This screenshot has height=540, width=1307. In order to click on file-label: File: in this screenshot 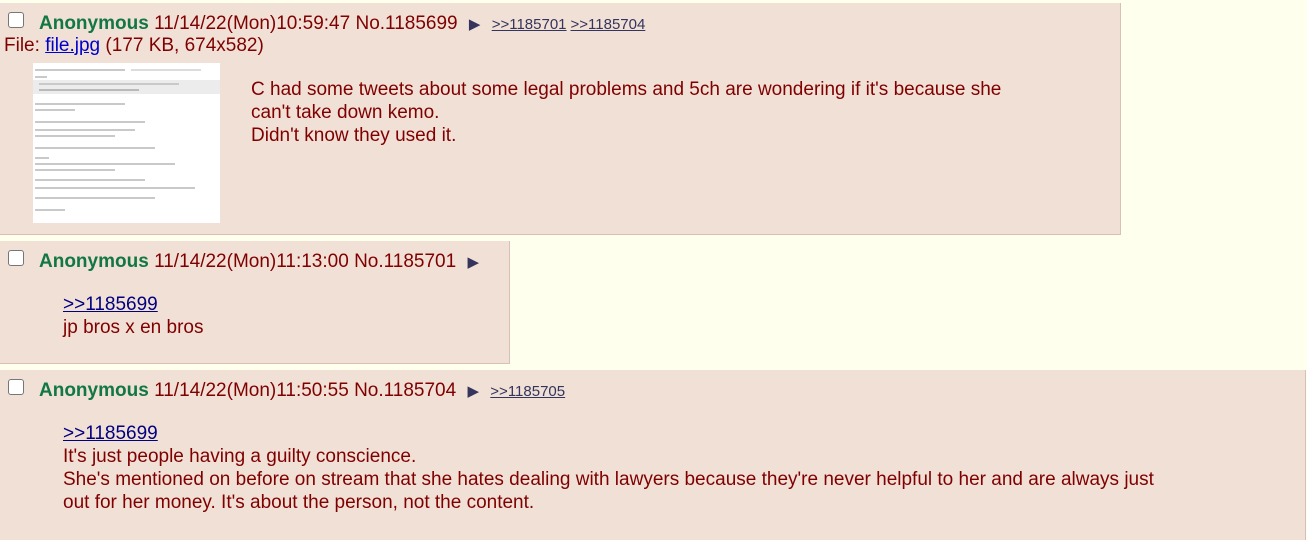, I will do `click(25, 45)`.